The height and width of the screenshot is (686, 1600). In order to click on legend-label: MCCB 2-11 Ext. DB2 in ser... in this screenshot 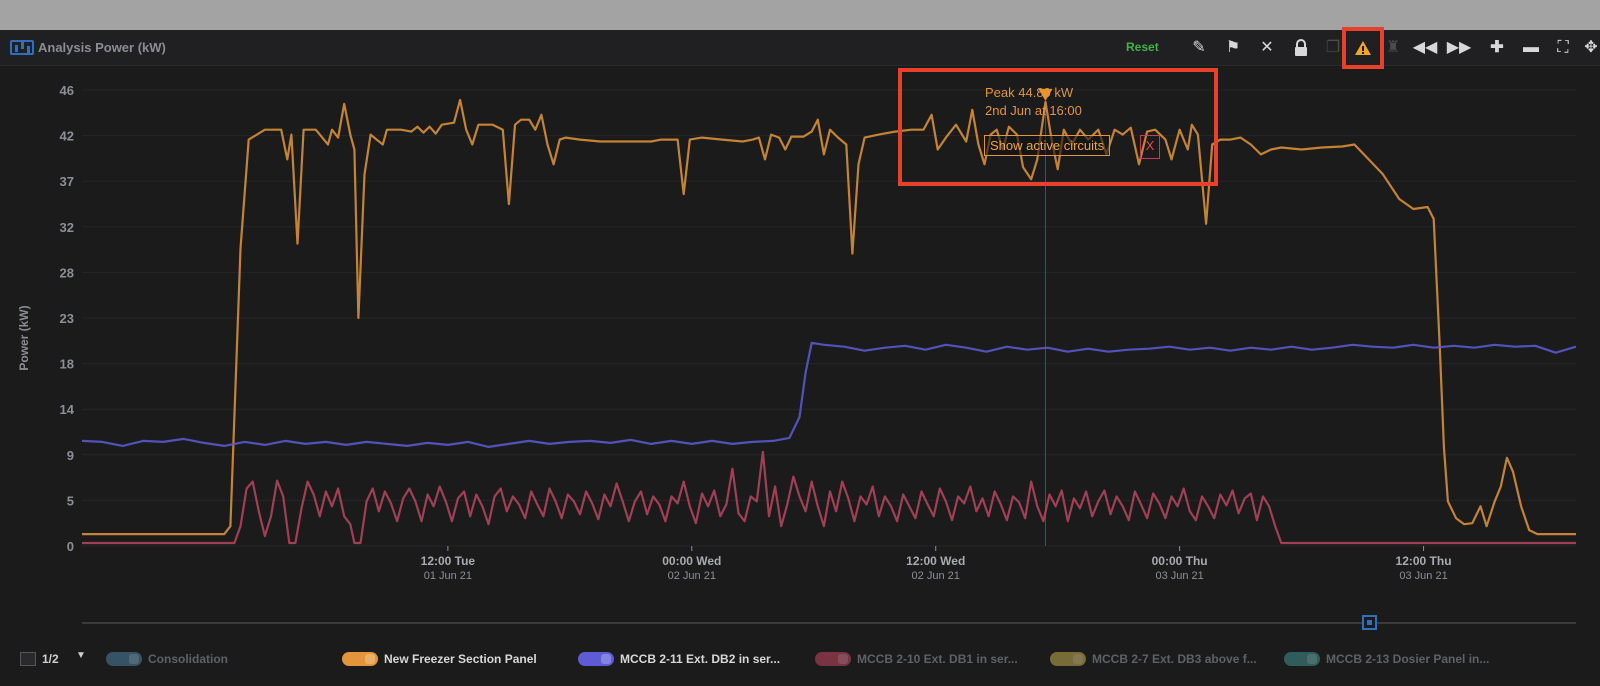, I will do `click(700, 659)`.